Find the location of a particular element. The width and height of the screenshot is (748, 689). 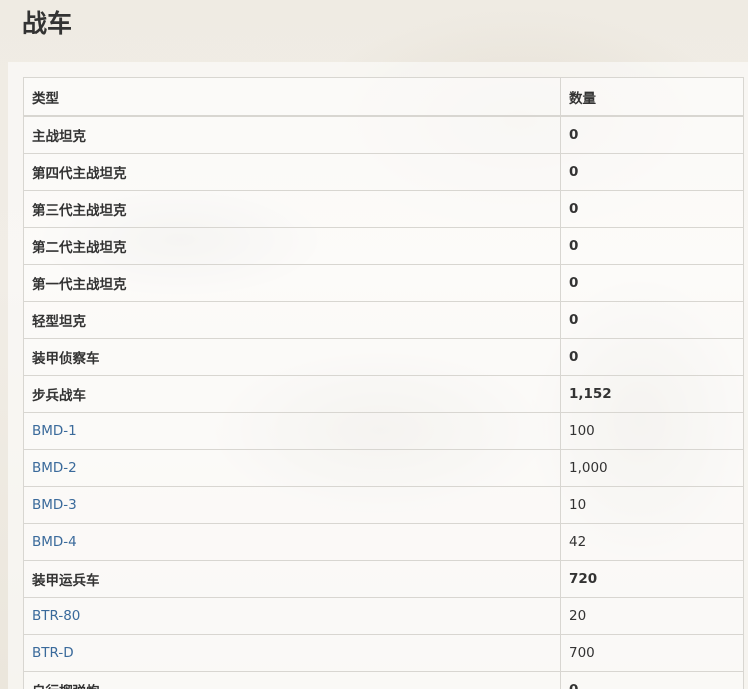

table-row: 步兵战车 1,152 is located at coordinates (383, 394).